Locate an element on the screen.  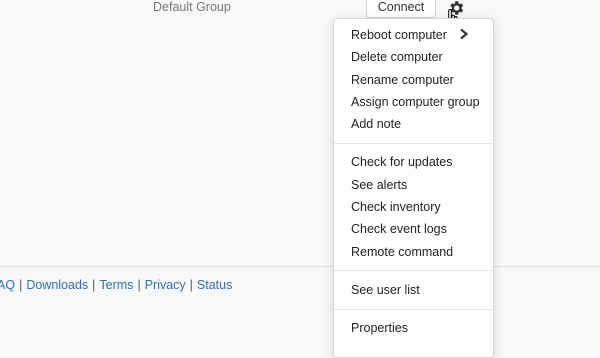
group-name: Default Group is located at coordinates (192, 7).